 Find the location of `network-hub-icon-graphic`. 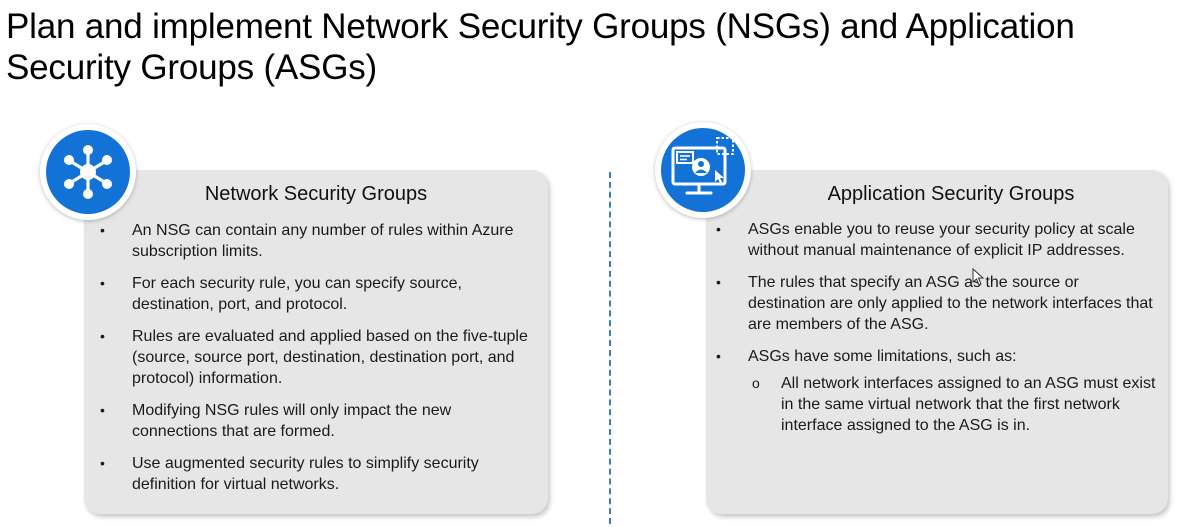

network-hub-icon-graphic is located at coordinates (88, 172).